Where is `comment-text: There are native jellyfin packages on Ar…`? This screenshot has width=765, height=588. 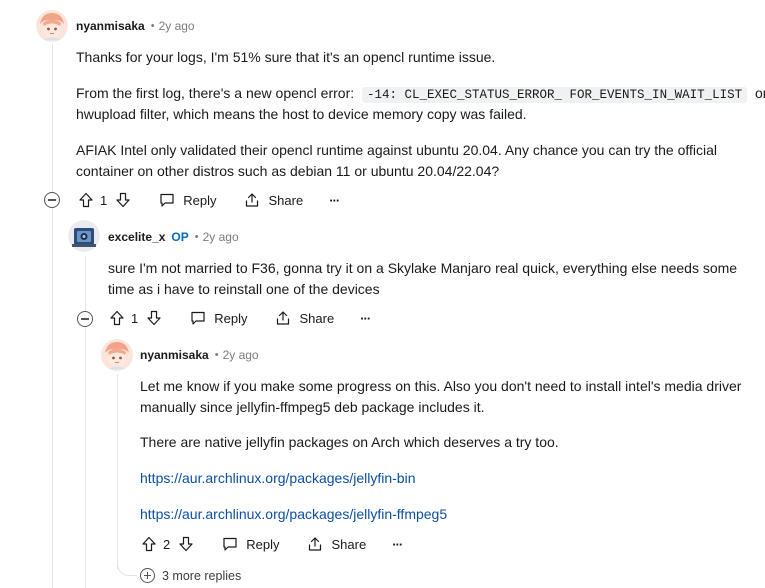 comment-text: There are native jellyfin packages on Ar… is located at coordinates (349, 442).